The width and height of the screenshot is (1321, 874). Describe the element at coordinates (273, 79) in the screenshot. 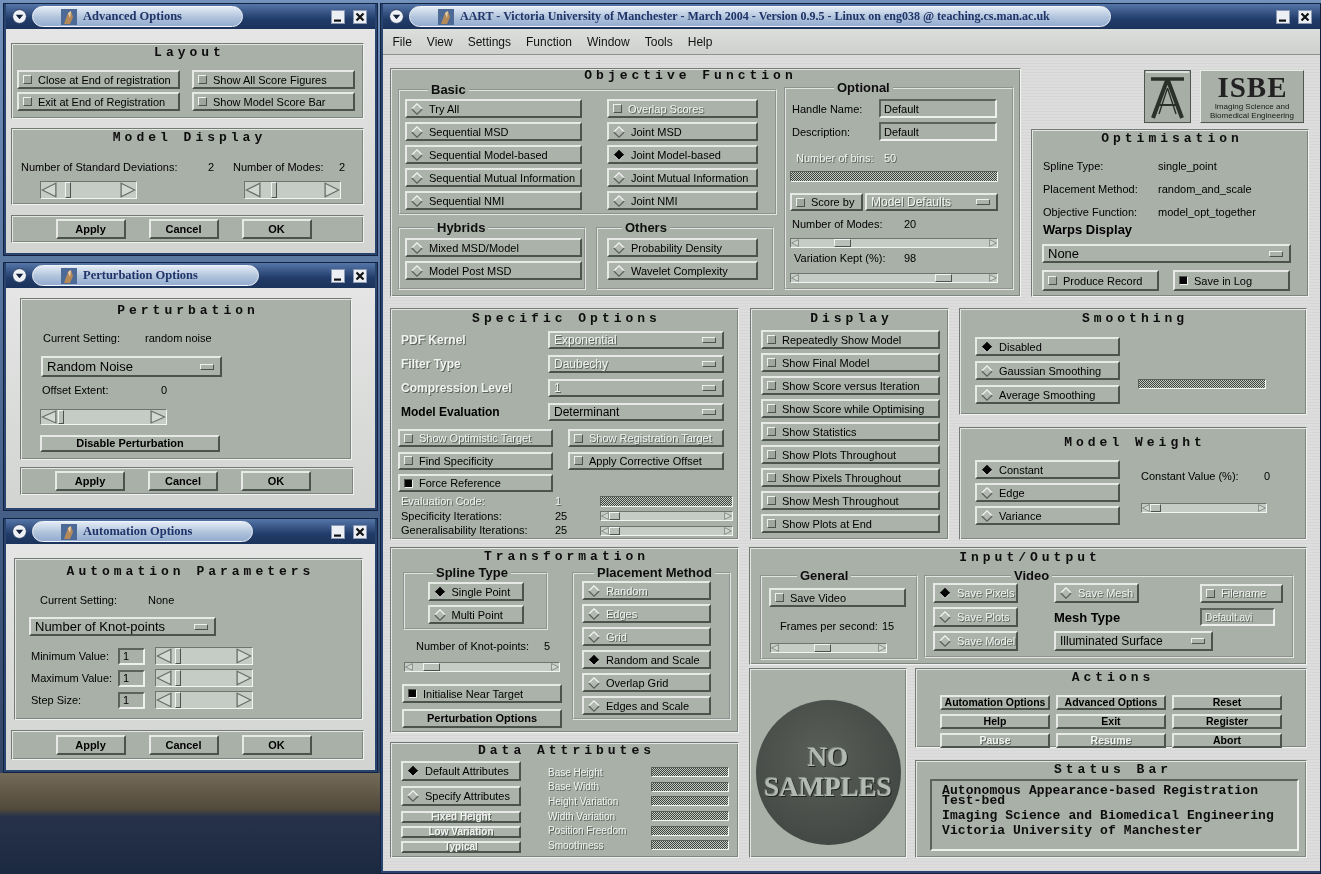

I see `checkbox-option: Show All Score Figures` at that location.